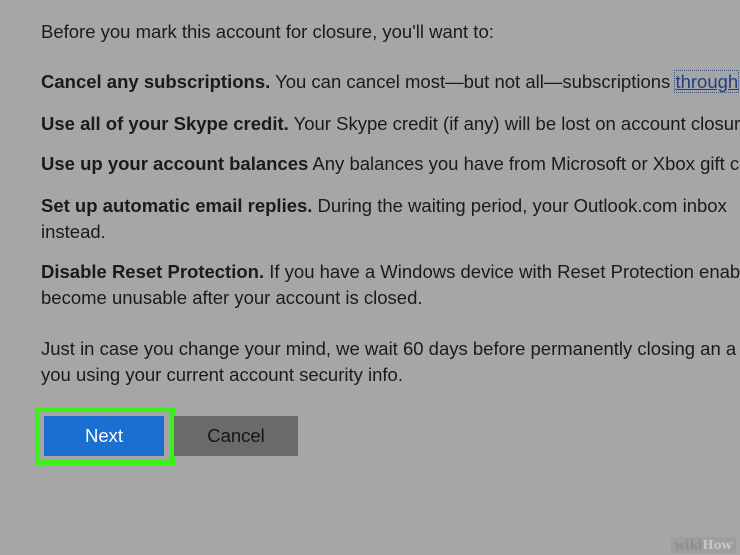 This screenshot has height=555, width=740. What do you see at coordinates (153, 271) in the screenshot?
I see `item-title: Disable Reset Protection.` at bounding box center [153, 271].